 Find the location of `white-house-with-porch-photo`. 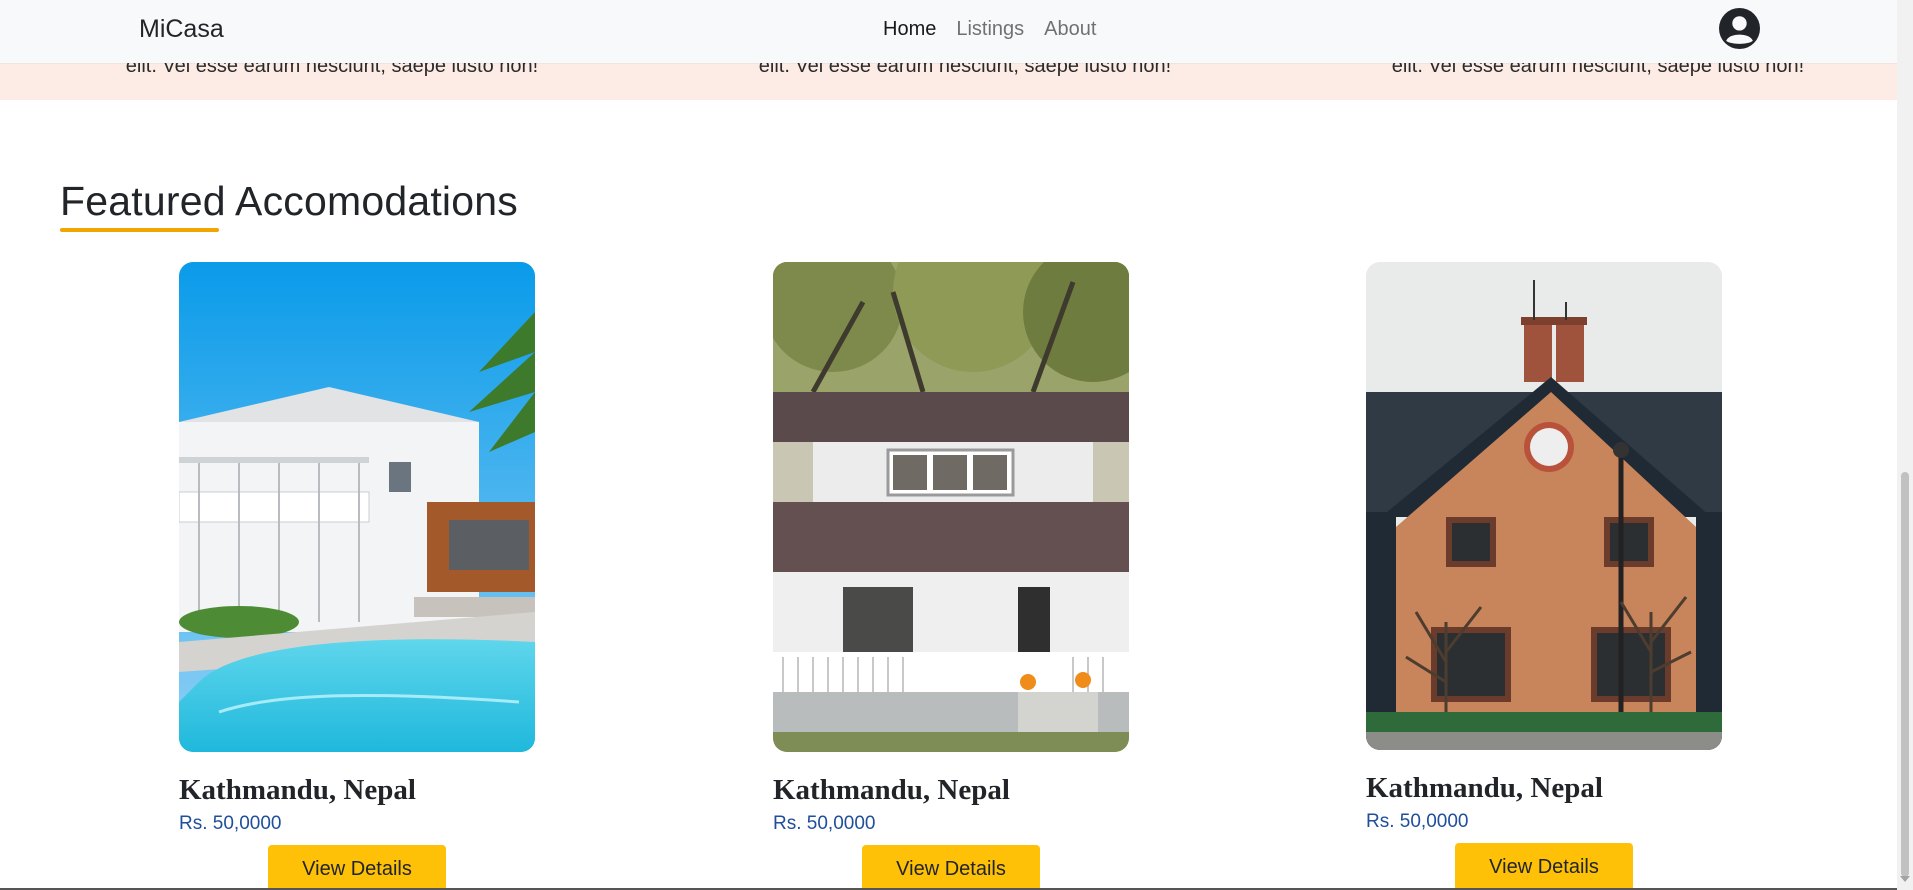

white-house-with-porch-photo is located at coordinates (951, 507).